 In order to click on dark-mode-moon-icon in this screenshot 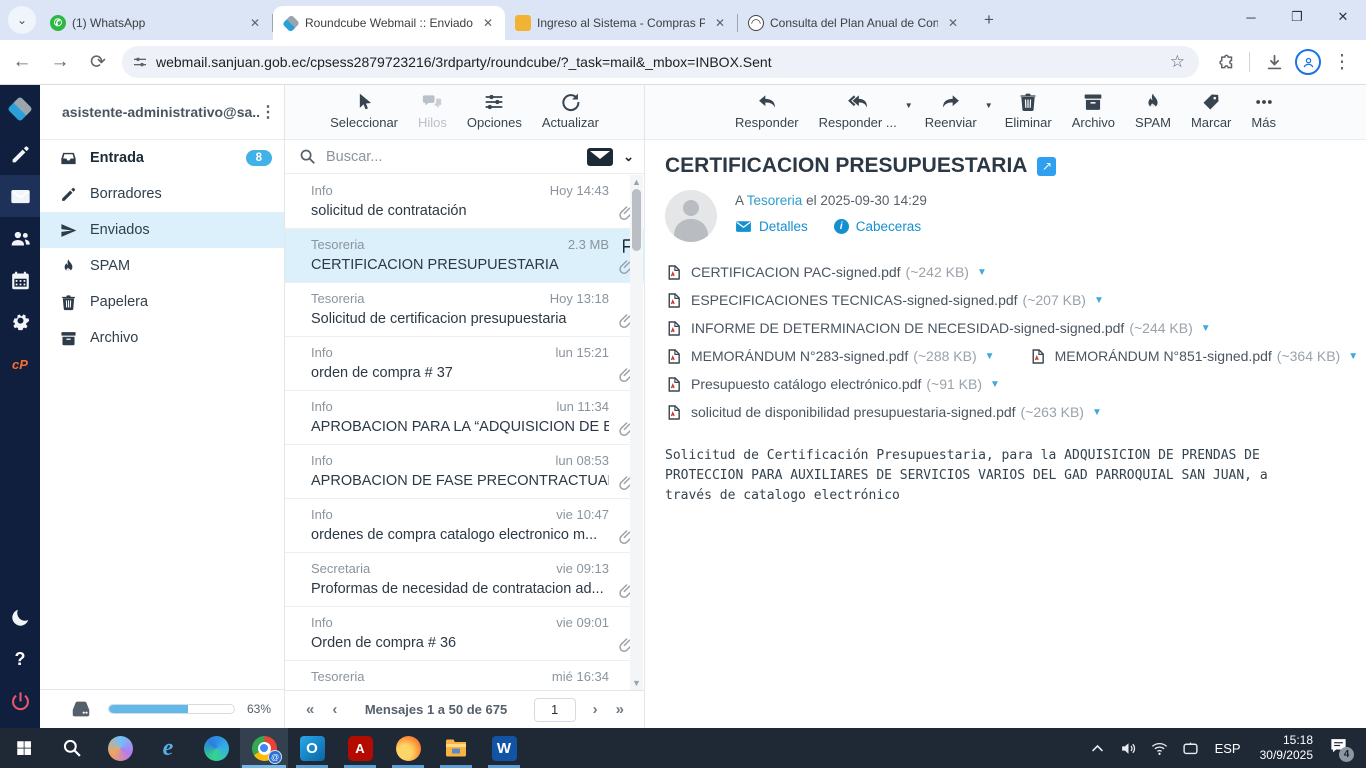, I will do `click(20, 617)`.